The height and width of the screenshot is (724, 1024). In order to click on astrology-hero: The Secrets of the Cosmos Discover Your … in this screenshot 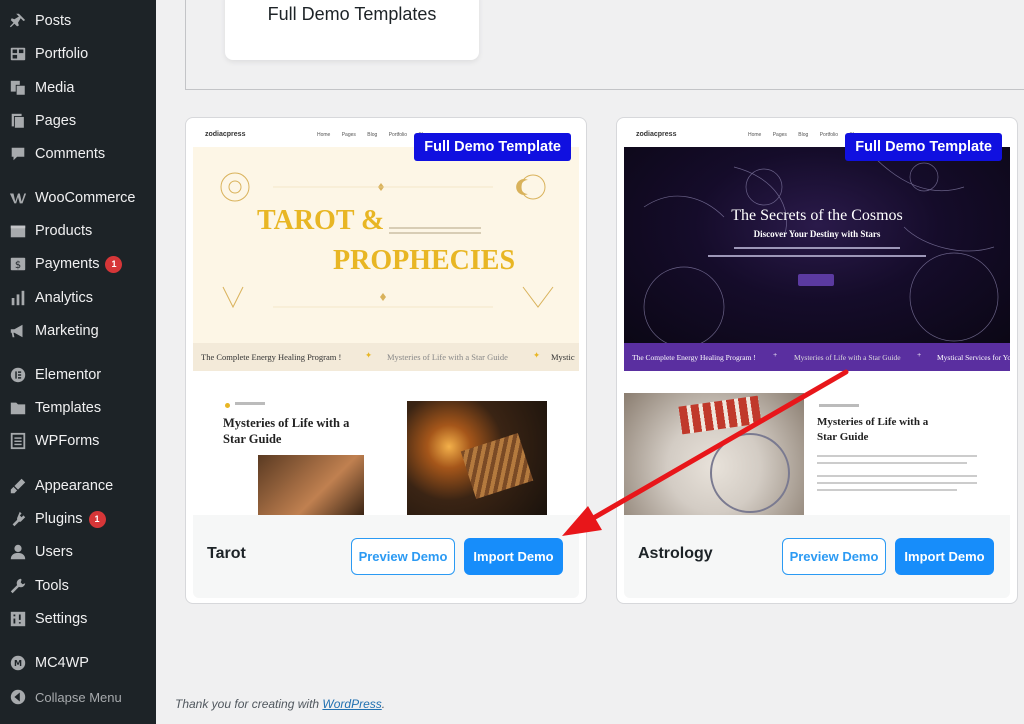, I will do `click(817, 245)`.